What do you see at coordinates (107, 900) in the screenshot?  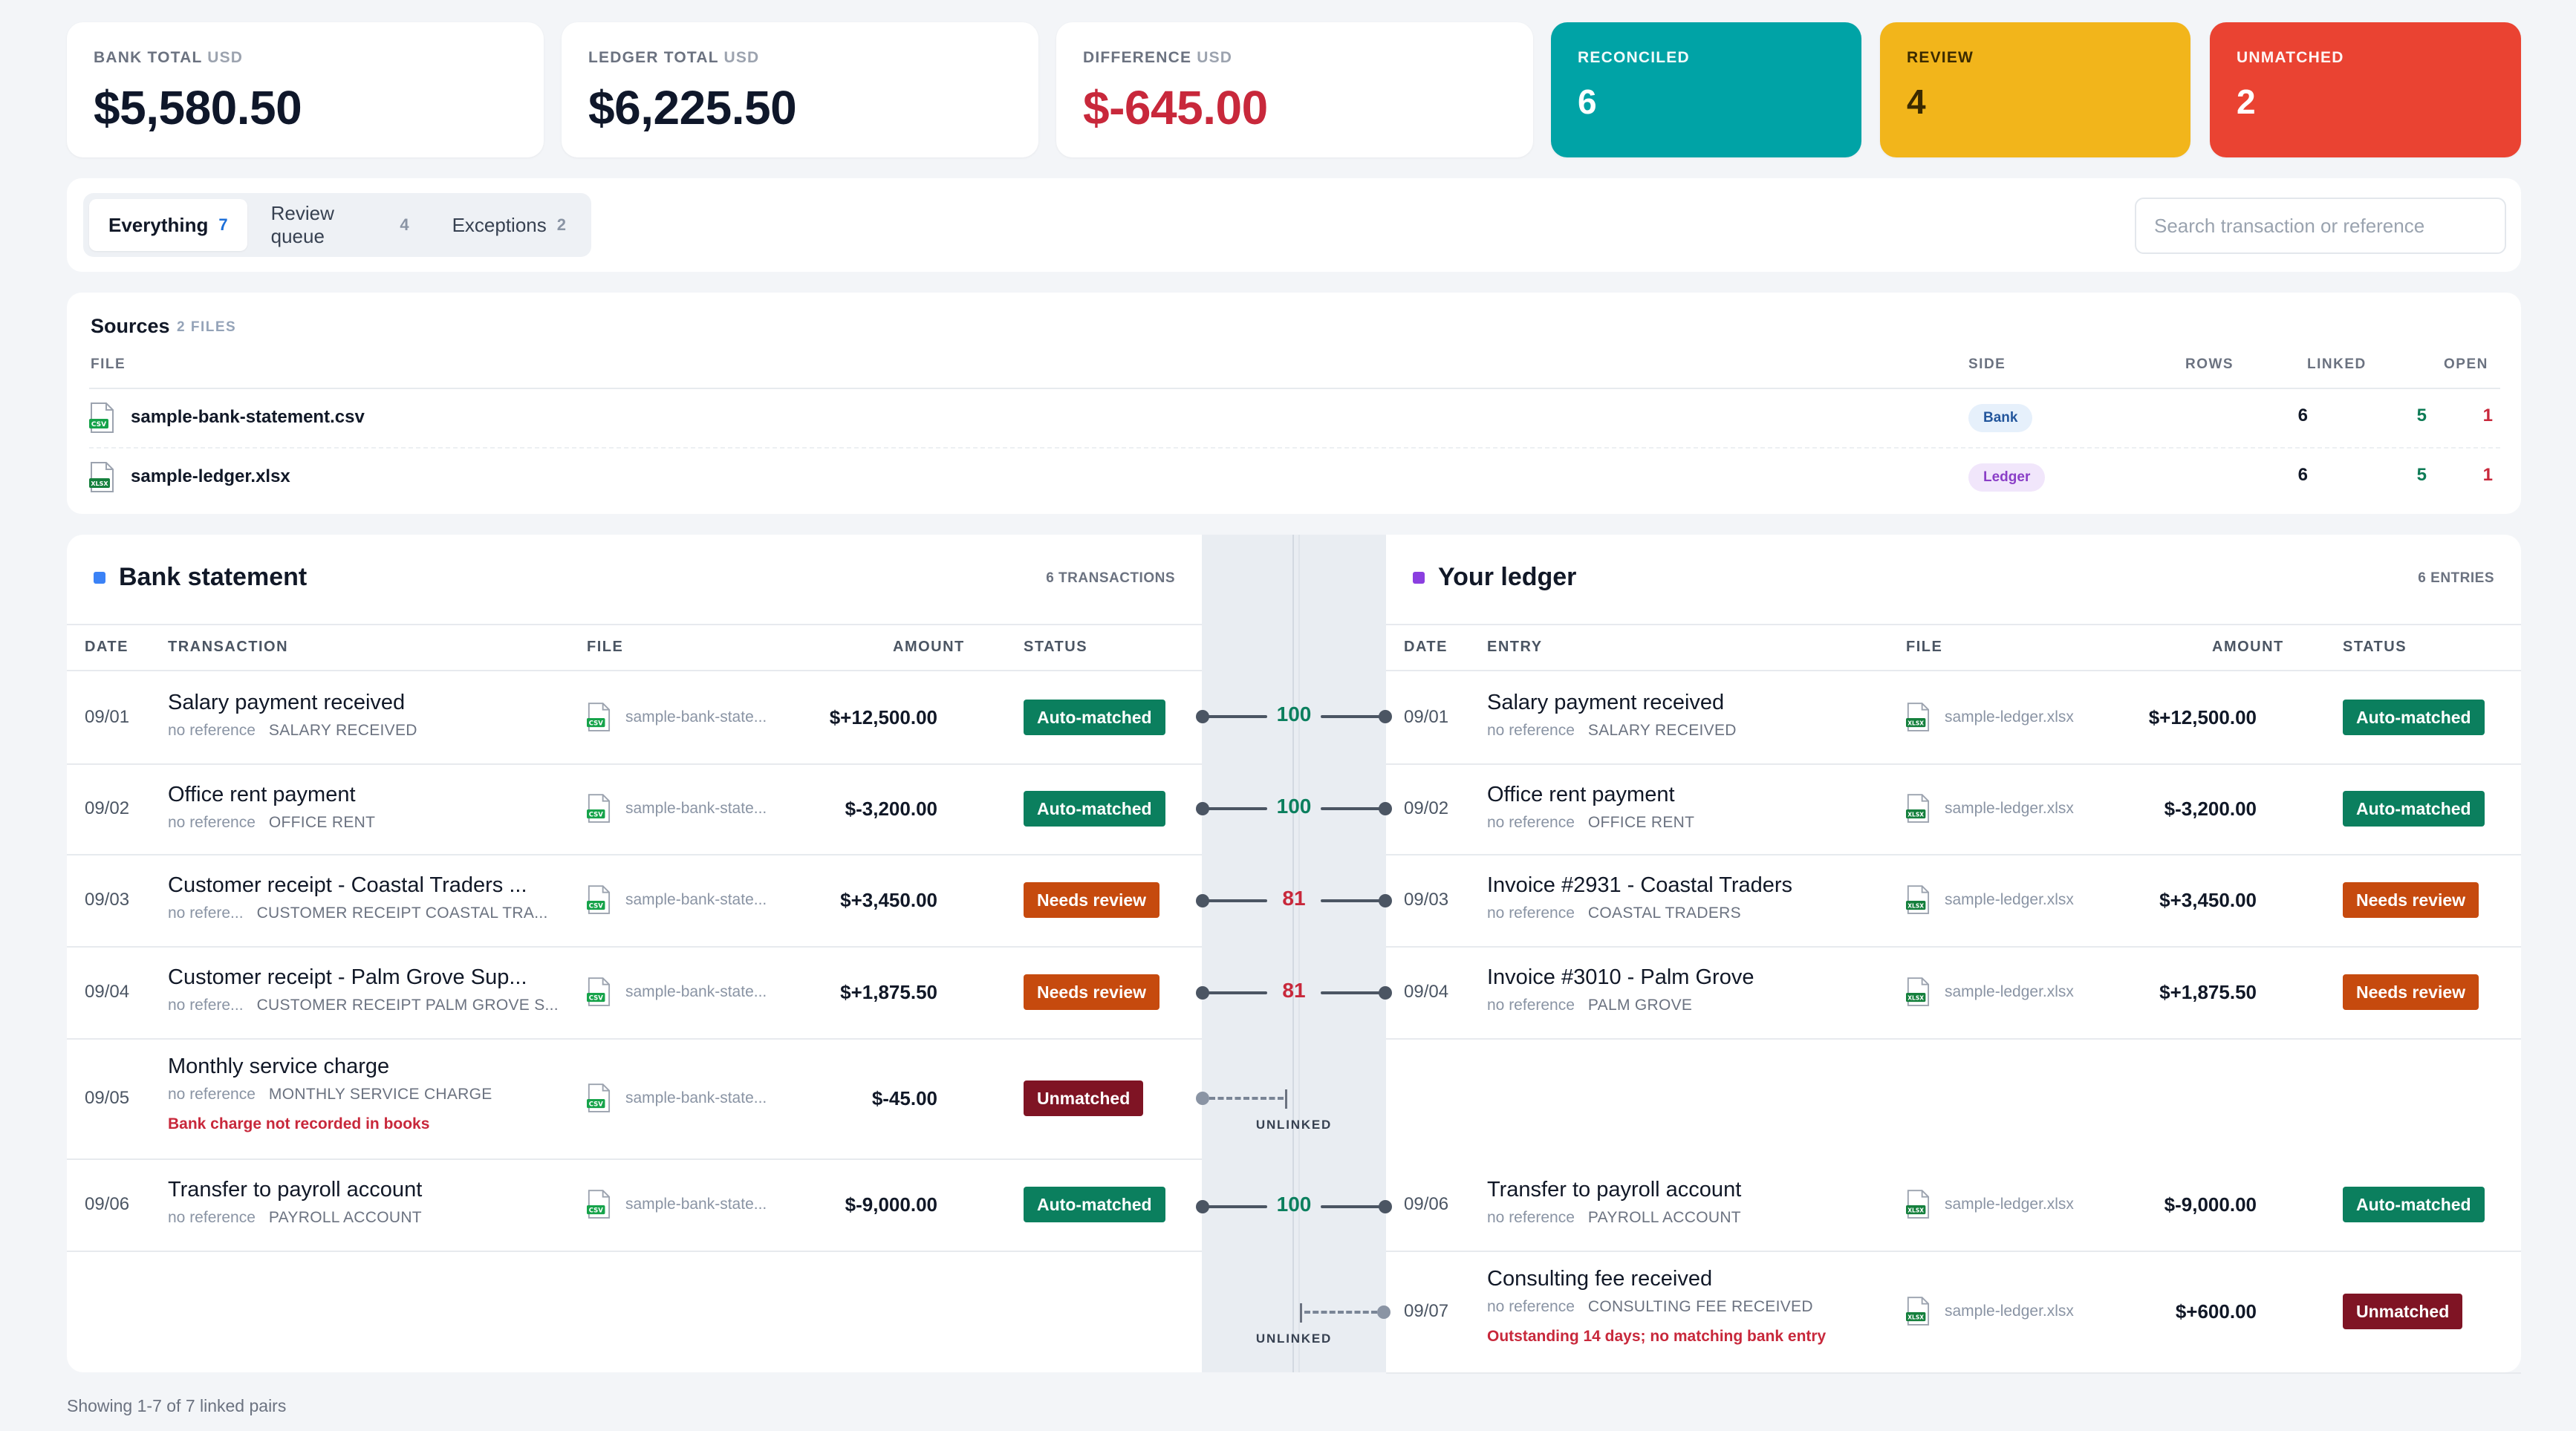 I see `row-date: 09/03` at bounding box center [107, 900].